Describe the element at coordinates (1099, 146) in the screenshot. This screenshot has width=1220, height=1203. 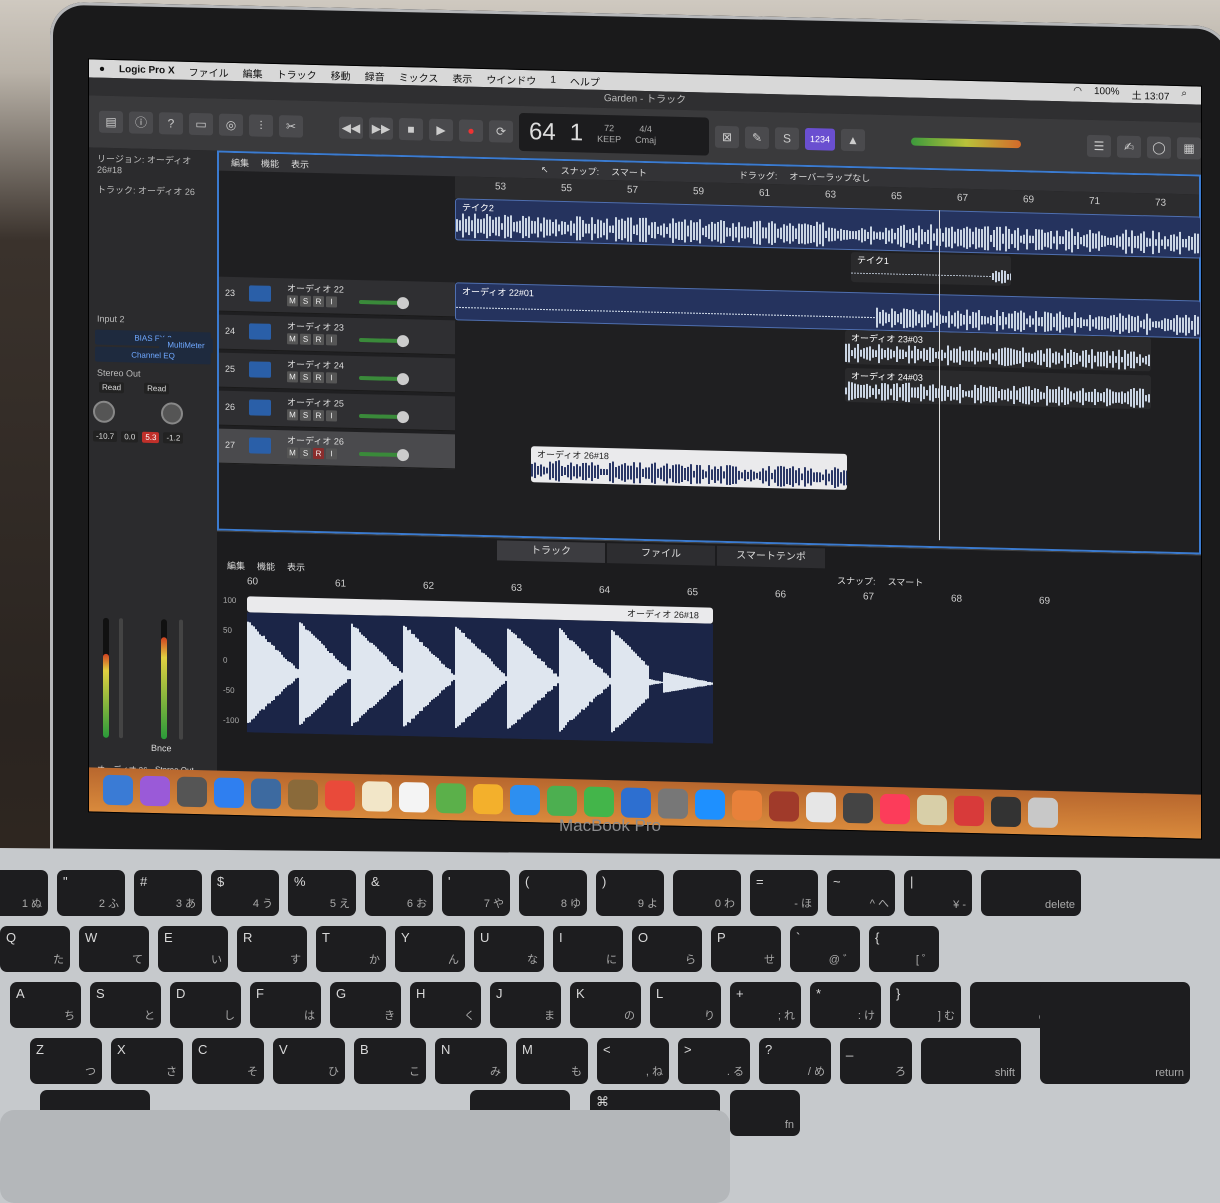
I see `list-editors-icon: ☰` at that location.